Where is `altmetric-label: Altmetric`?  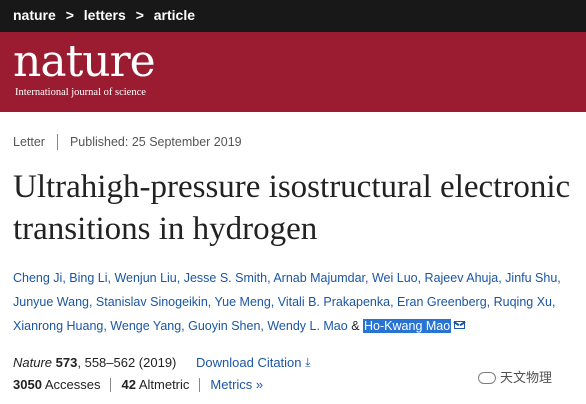
altmetric-label: Altmetric is located at coordinates (164, 384).